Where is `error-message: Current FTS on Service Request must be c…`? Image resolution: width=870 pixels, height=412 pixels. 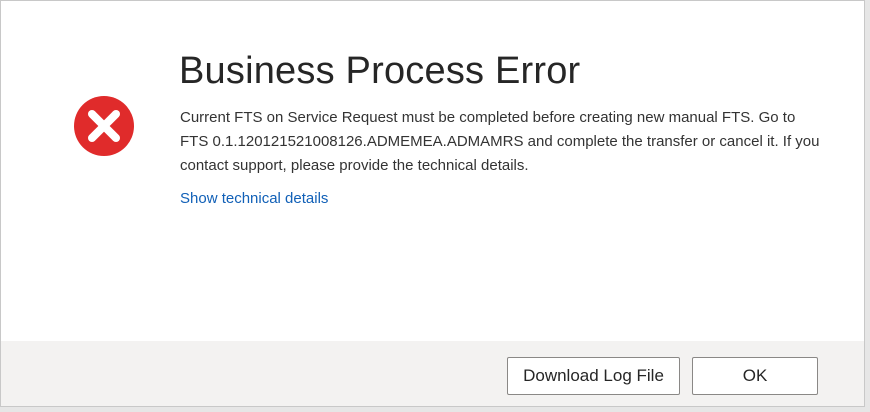 error-message: Current FTS on Service Request must be c… is located at coordinates (500, 141).